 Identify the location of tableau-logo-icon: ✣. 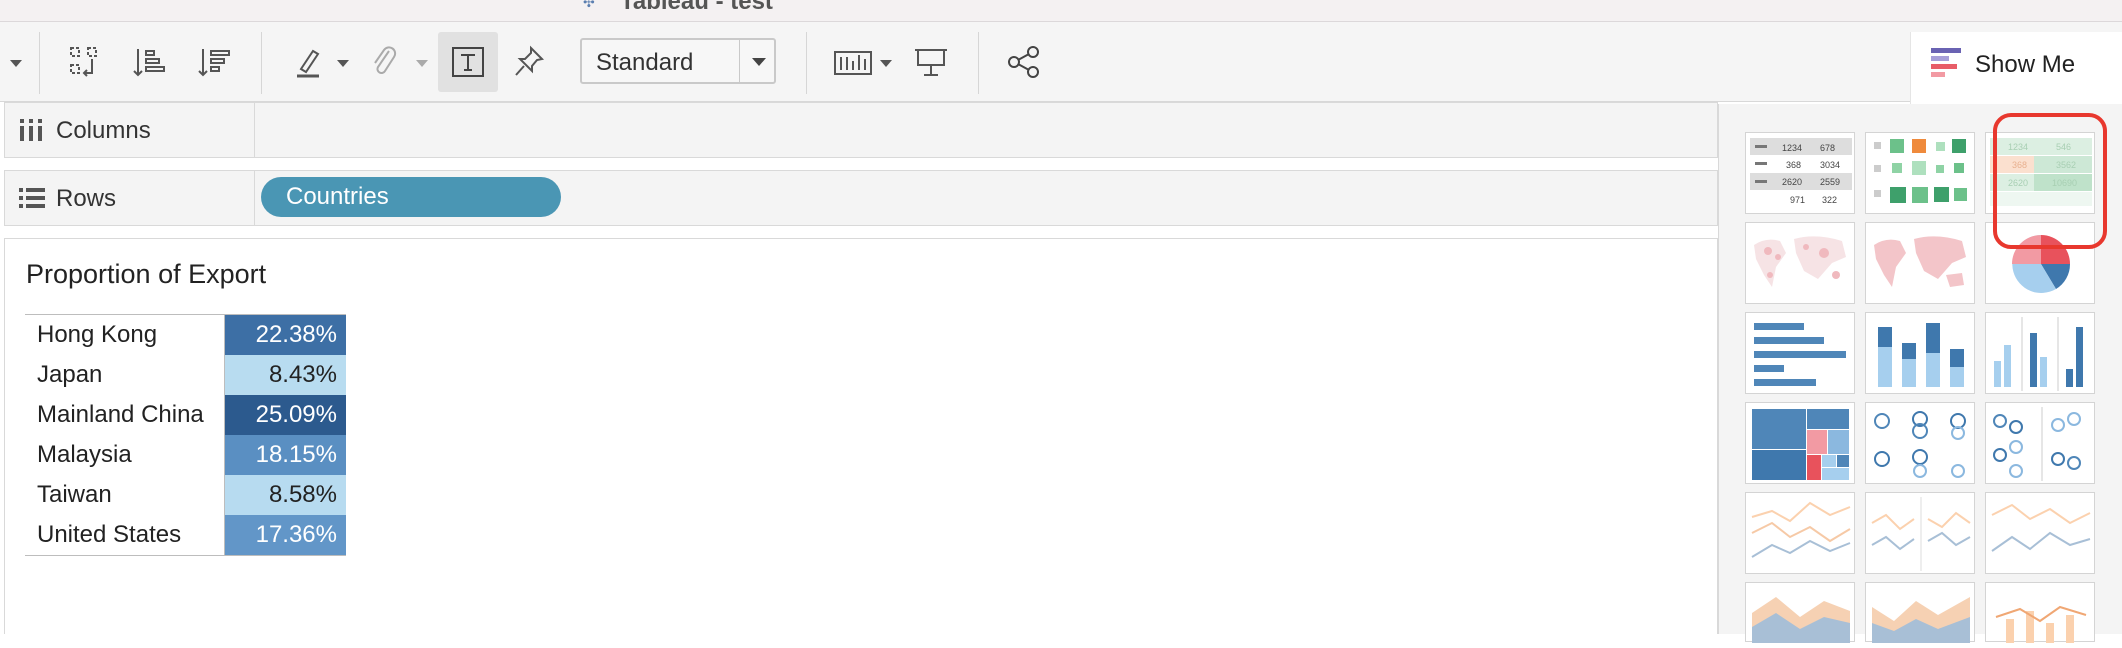
(589, 5).